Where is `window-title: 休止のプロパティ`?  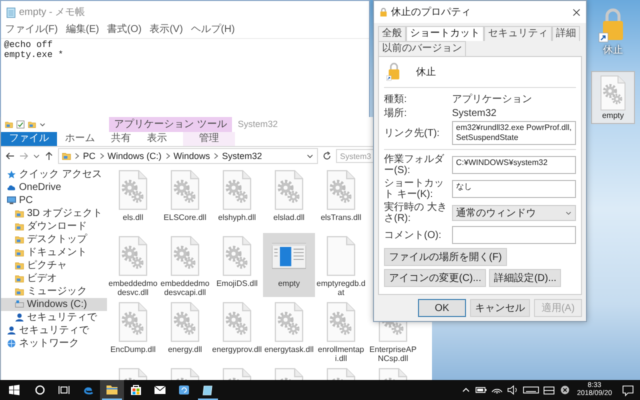 window-title: 休止のプロパティ is located at coordinates (431, 12).